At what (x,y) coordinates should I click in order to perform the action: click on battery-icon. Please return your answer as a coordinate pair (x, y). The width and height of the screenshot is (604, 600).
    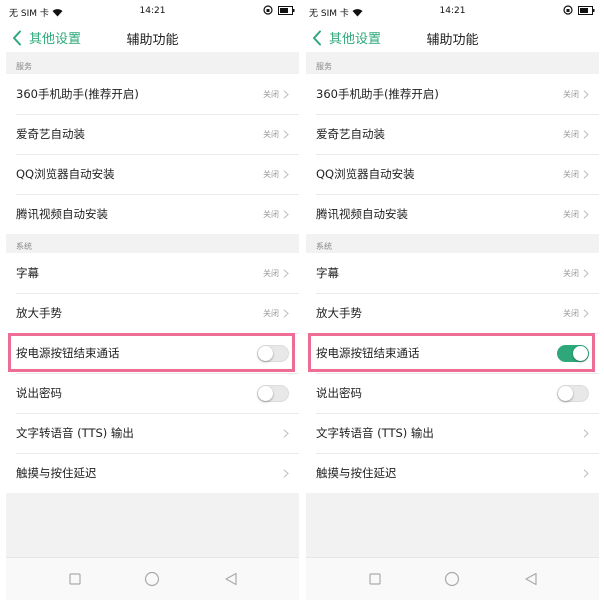
    Looking at the image, I should click on (286, 10).